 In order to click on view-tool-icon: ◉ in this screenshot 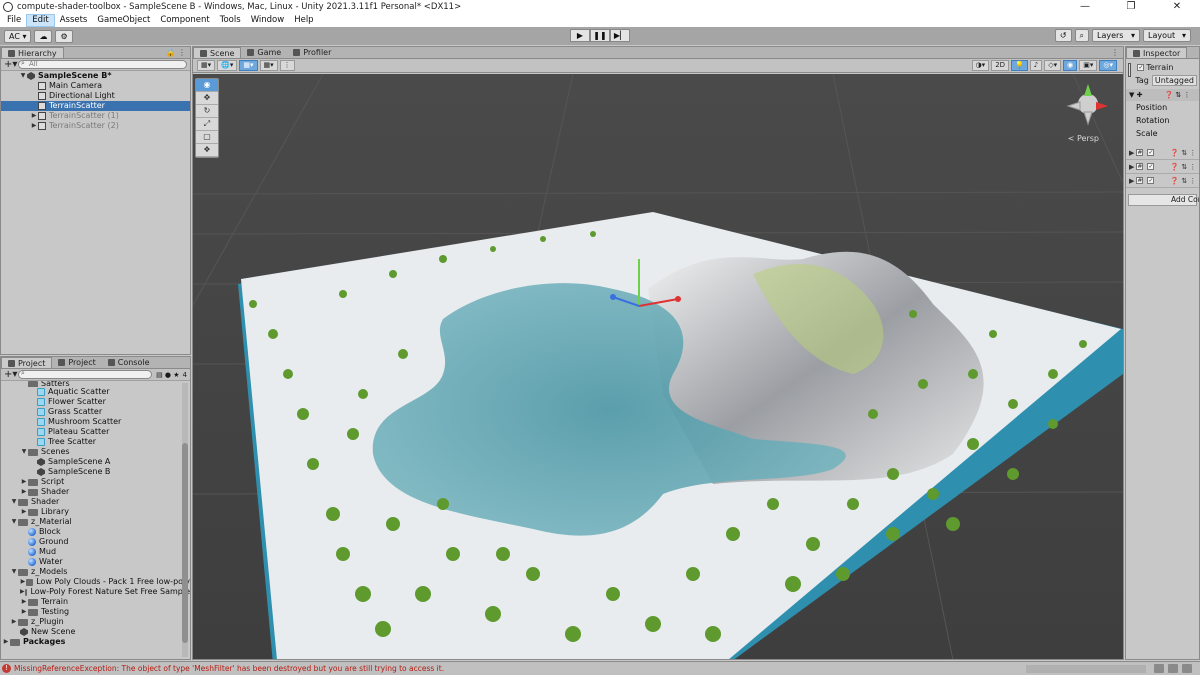, I will do `click(207, 85)`.